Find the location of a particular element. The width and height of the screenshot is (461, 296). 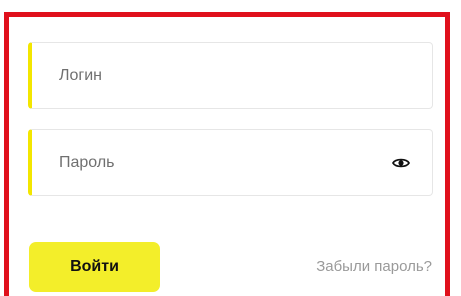

login-button: Войти is located at coordinates (94, 267).